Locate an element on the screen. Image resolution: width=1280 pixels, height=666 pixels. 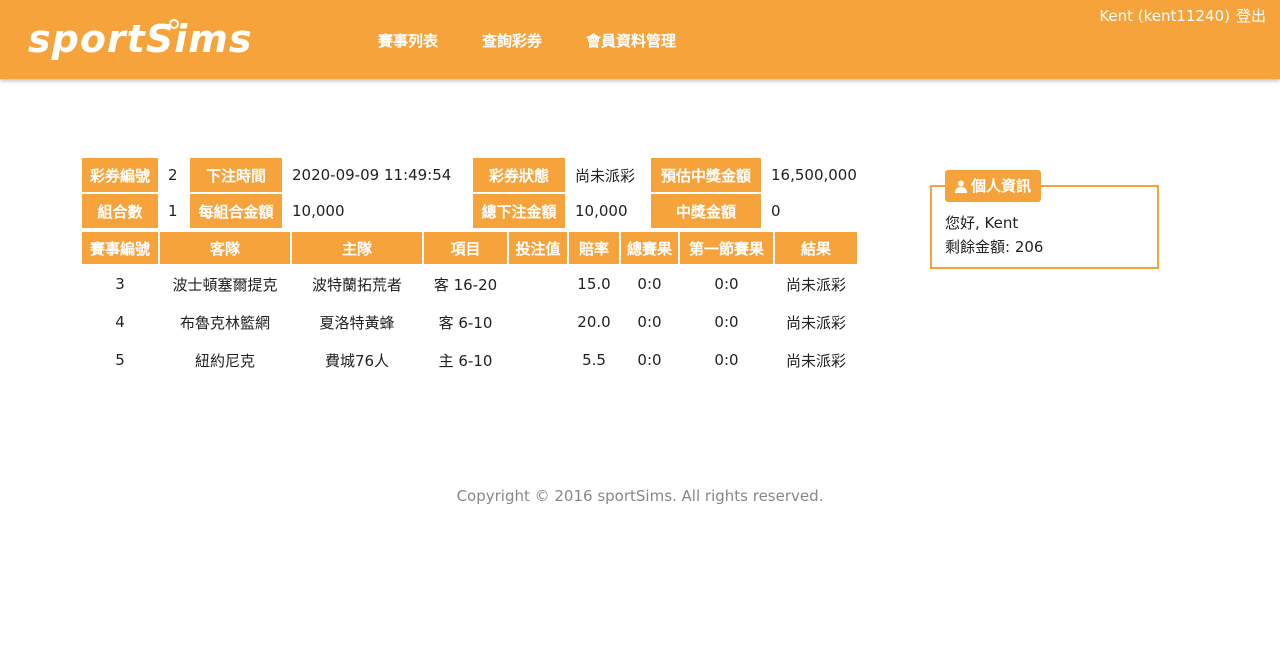
bet-item: 主 6-10 is located at coordinates (465, 360).